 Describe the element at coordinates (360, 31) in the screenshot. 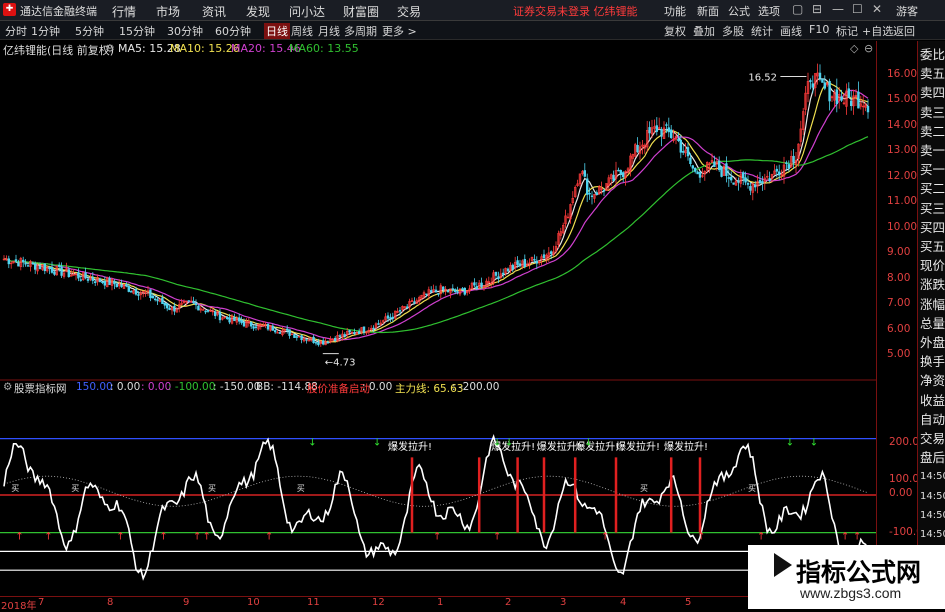

I see `period-multi: 多周期` at that location.